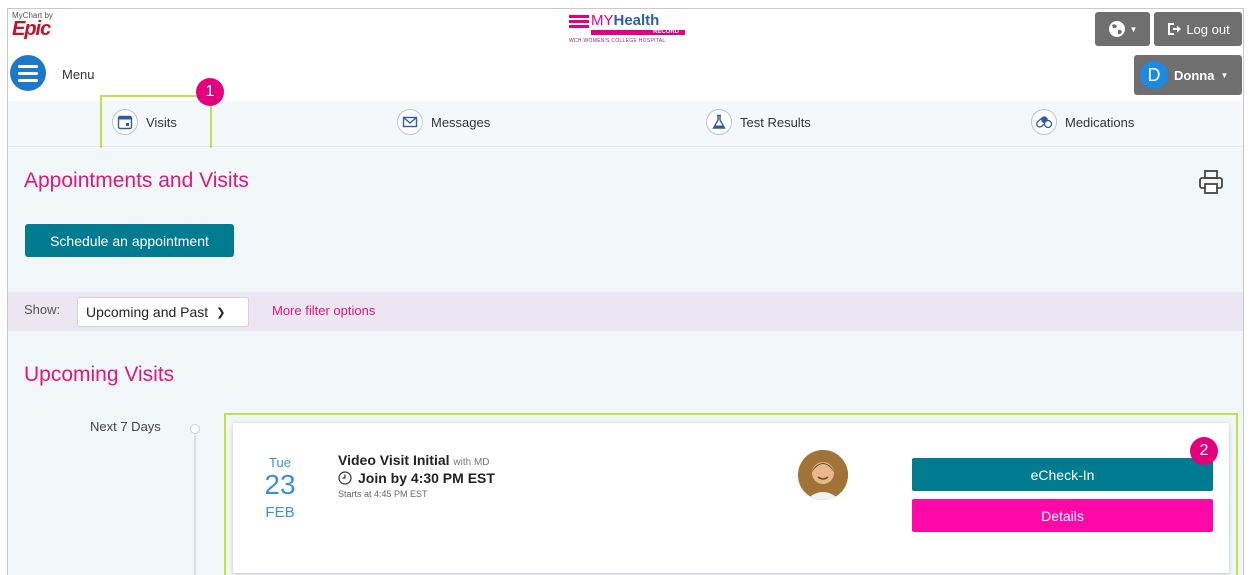 Image resolution: width=1251 pixels, height=575 pixels. What do you see at coordinates (1062, 474) in the screenshot?
I see `echeck-in-button: eCheck-In` at bounding box center [1062, 474].